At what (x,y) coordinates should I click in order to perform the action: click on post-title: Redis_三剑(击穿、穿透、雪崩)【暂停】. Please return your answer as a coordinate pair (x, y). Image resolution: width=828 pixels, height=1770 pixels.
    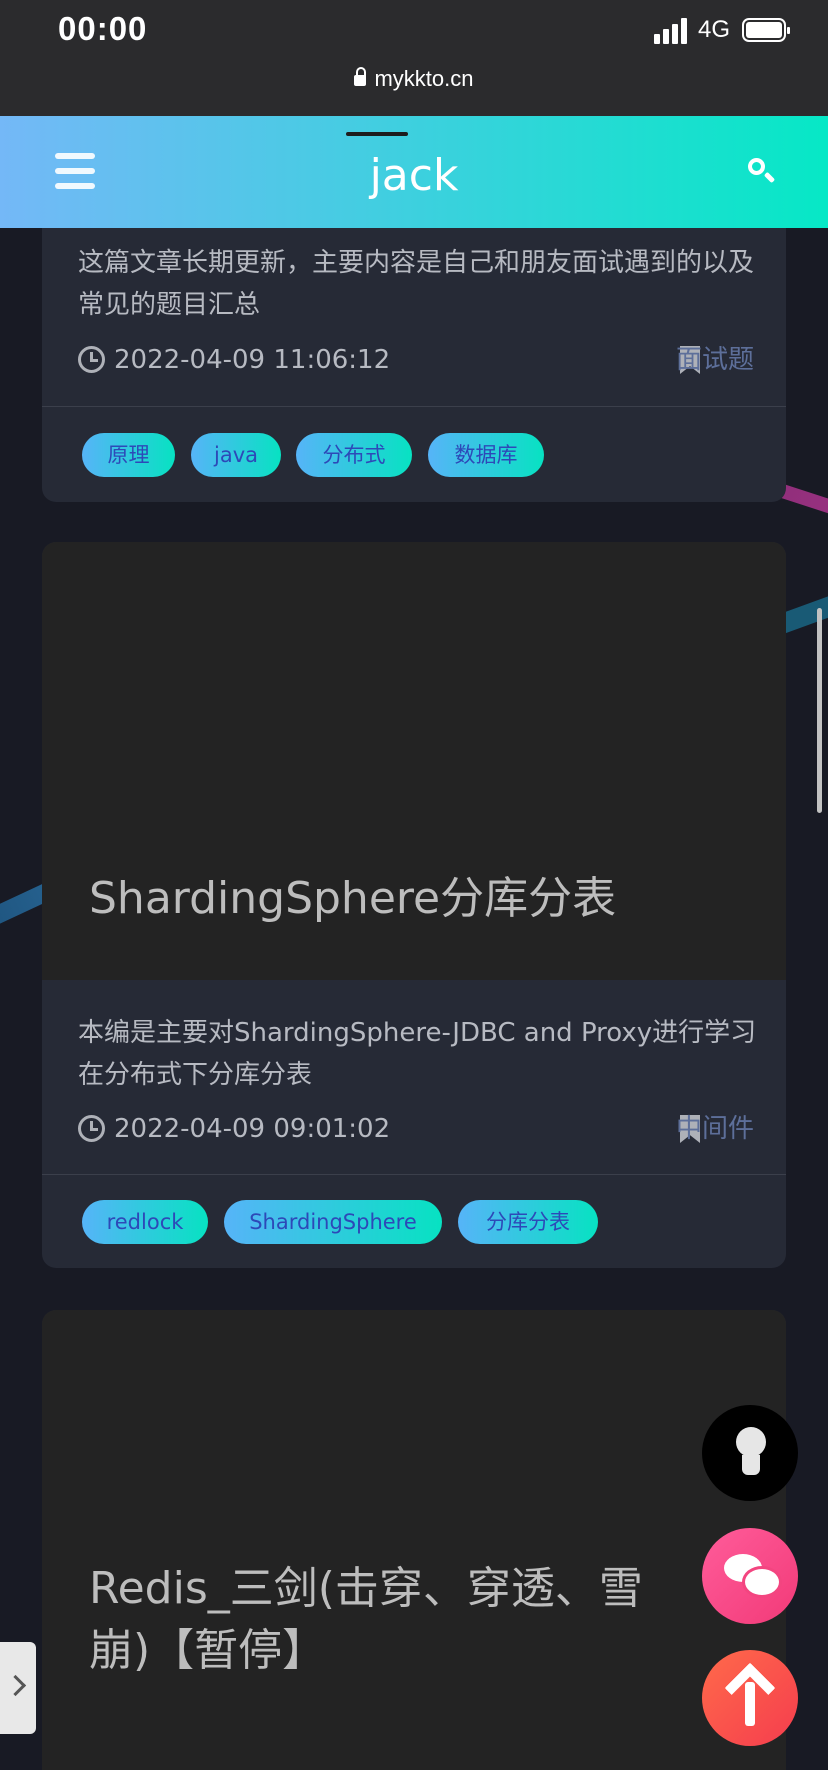
    Looking at the image, I should click on (392, 1620).